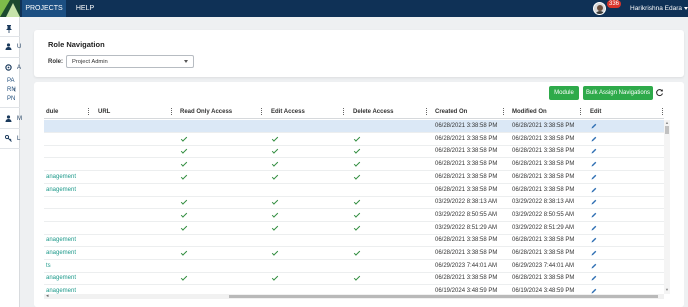  I want to click on user-avatar, so click(599, 8).